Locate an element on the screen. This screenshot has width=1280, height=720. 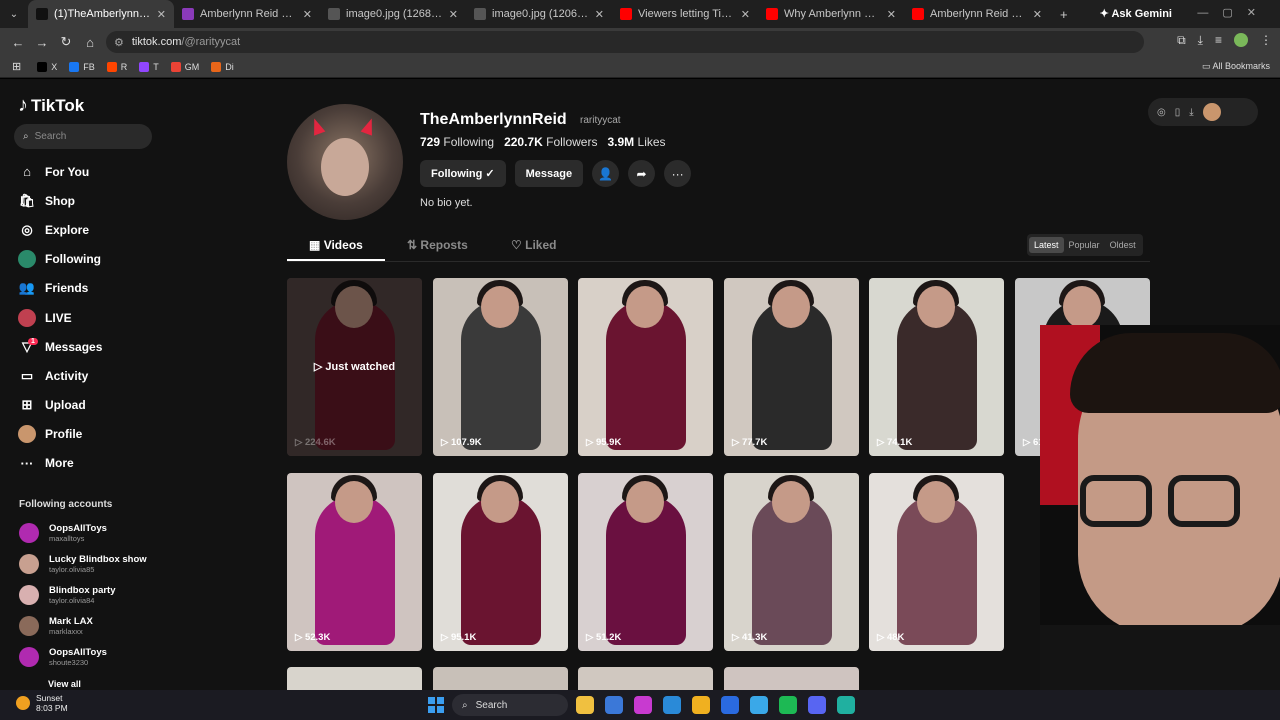
download-app-icon: ⤓ is located at coordinates (1191, 112).